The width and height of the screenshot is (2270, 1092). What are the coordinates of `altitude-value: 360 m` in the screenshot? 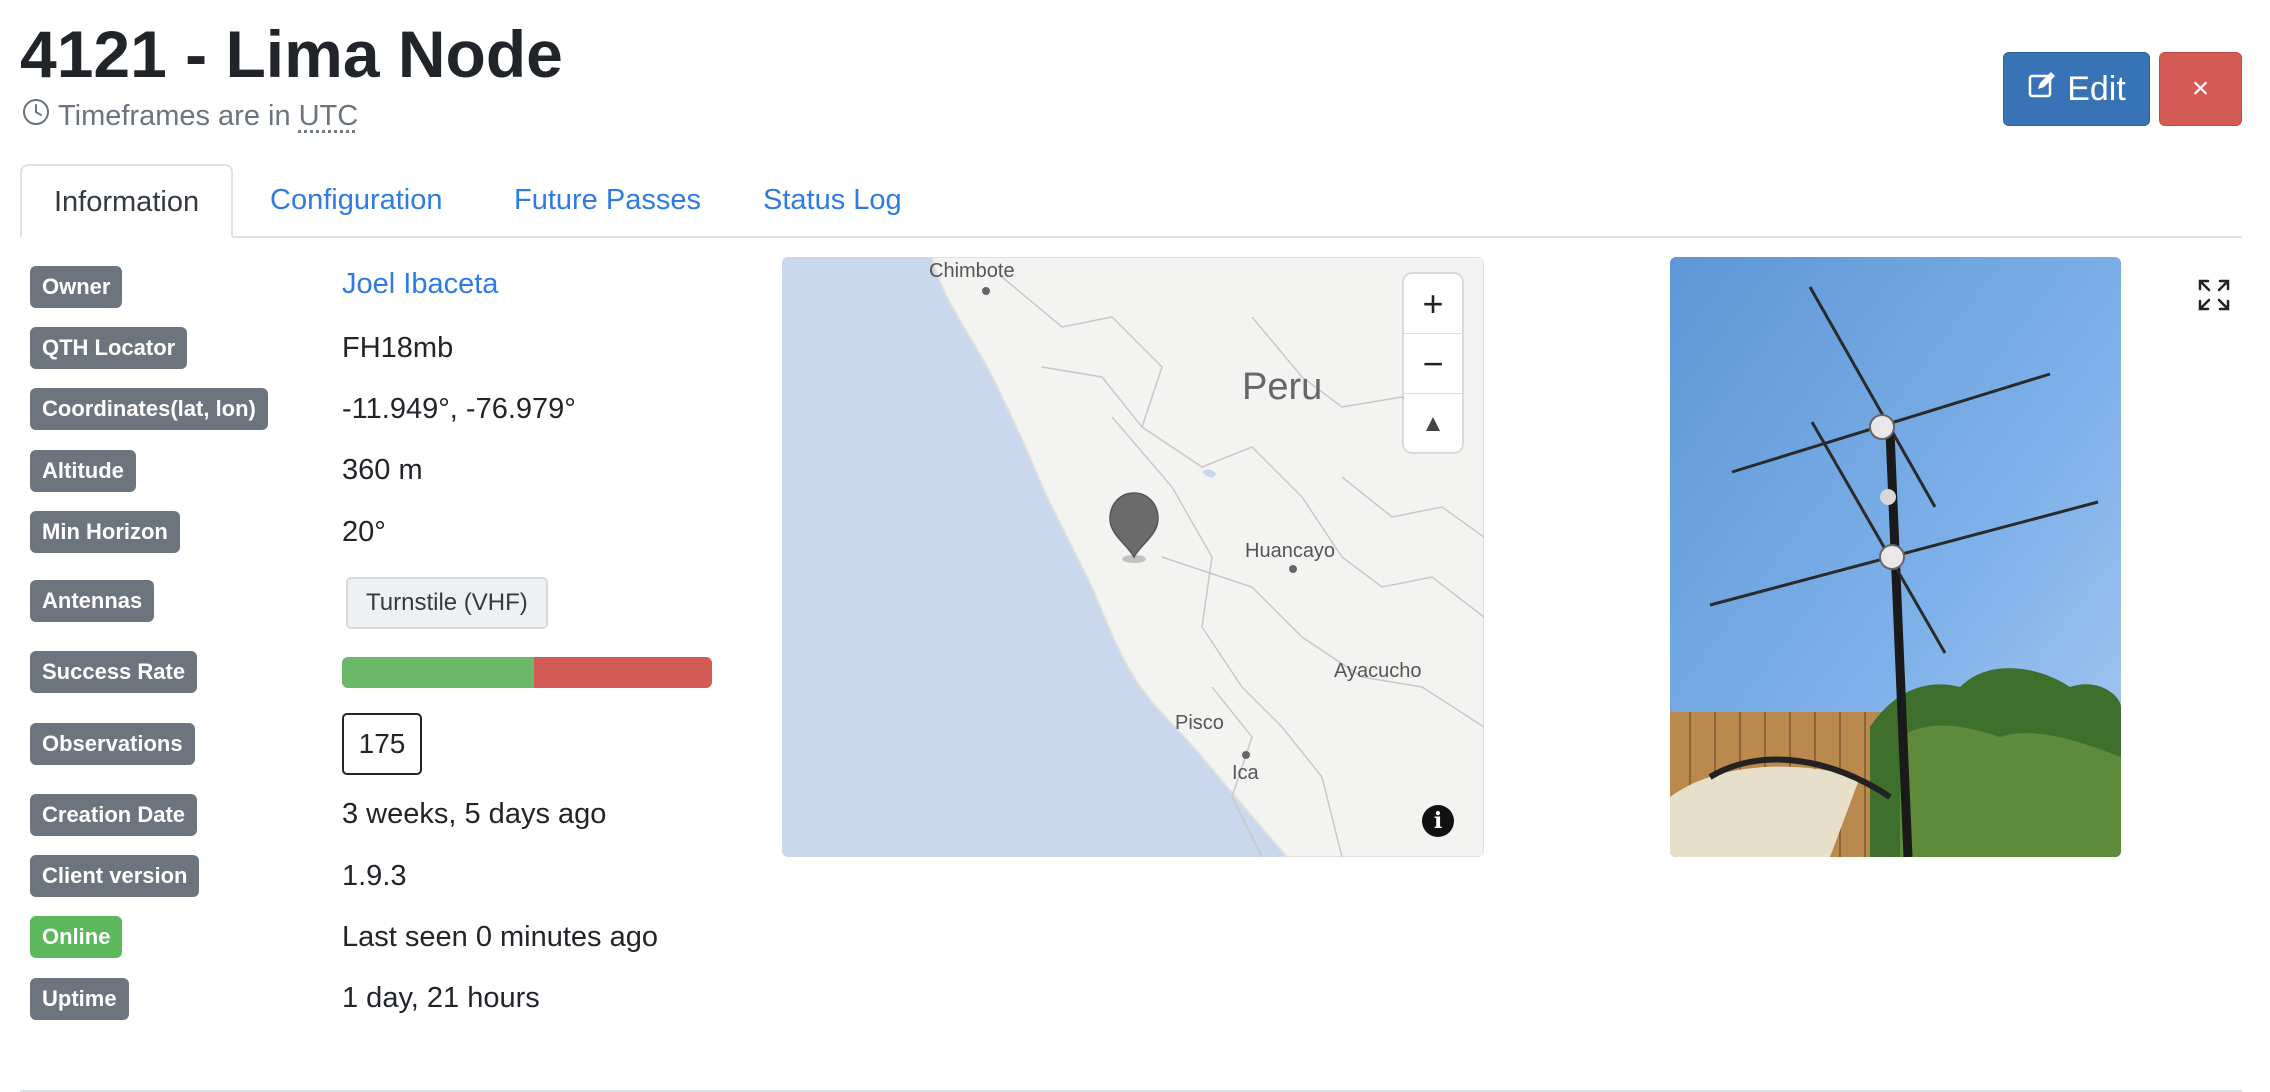 It's located at (382, 470).